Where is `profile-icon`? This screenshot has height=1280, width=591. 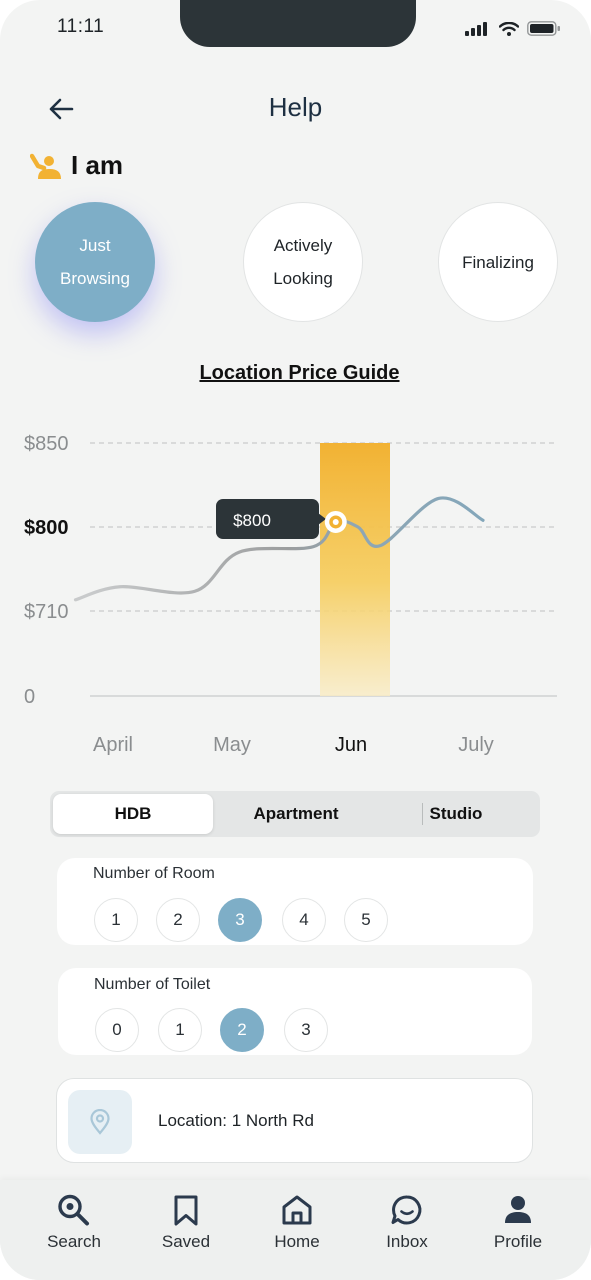
profile-icon is located at coordinates (518, 1209).